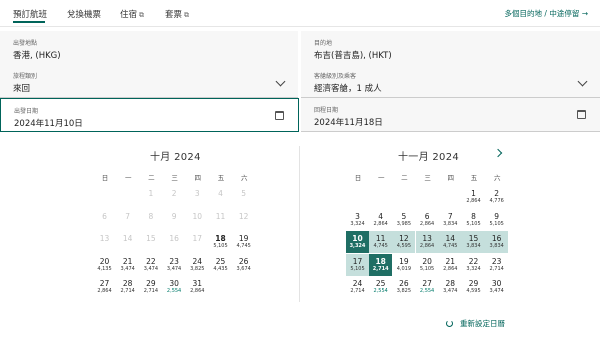  What do you see at coordinates (473, 242) in the screenshot?
I see `calendar-day: 15 3,834` at bounding box center [473, 242].